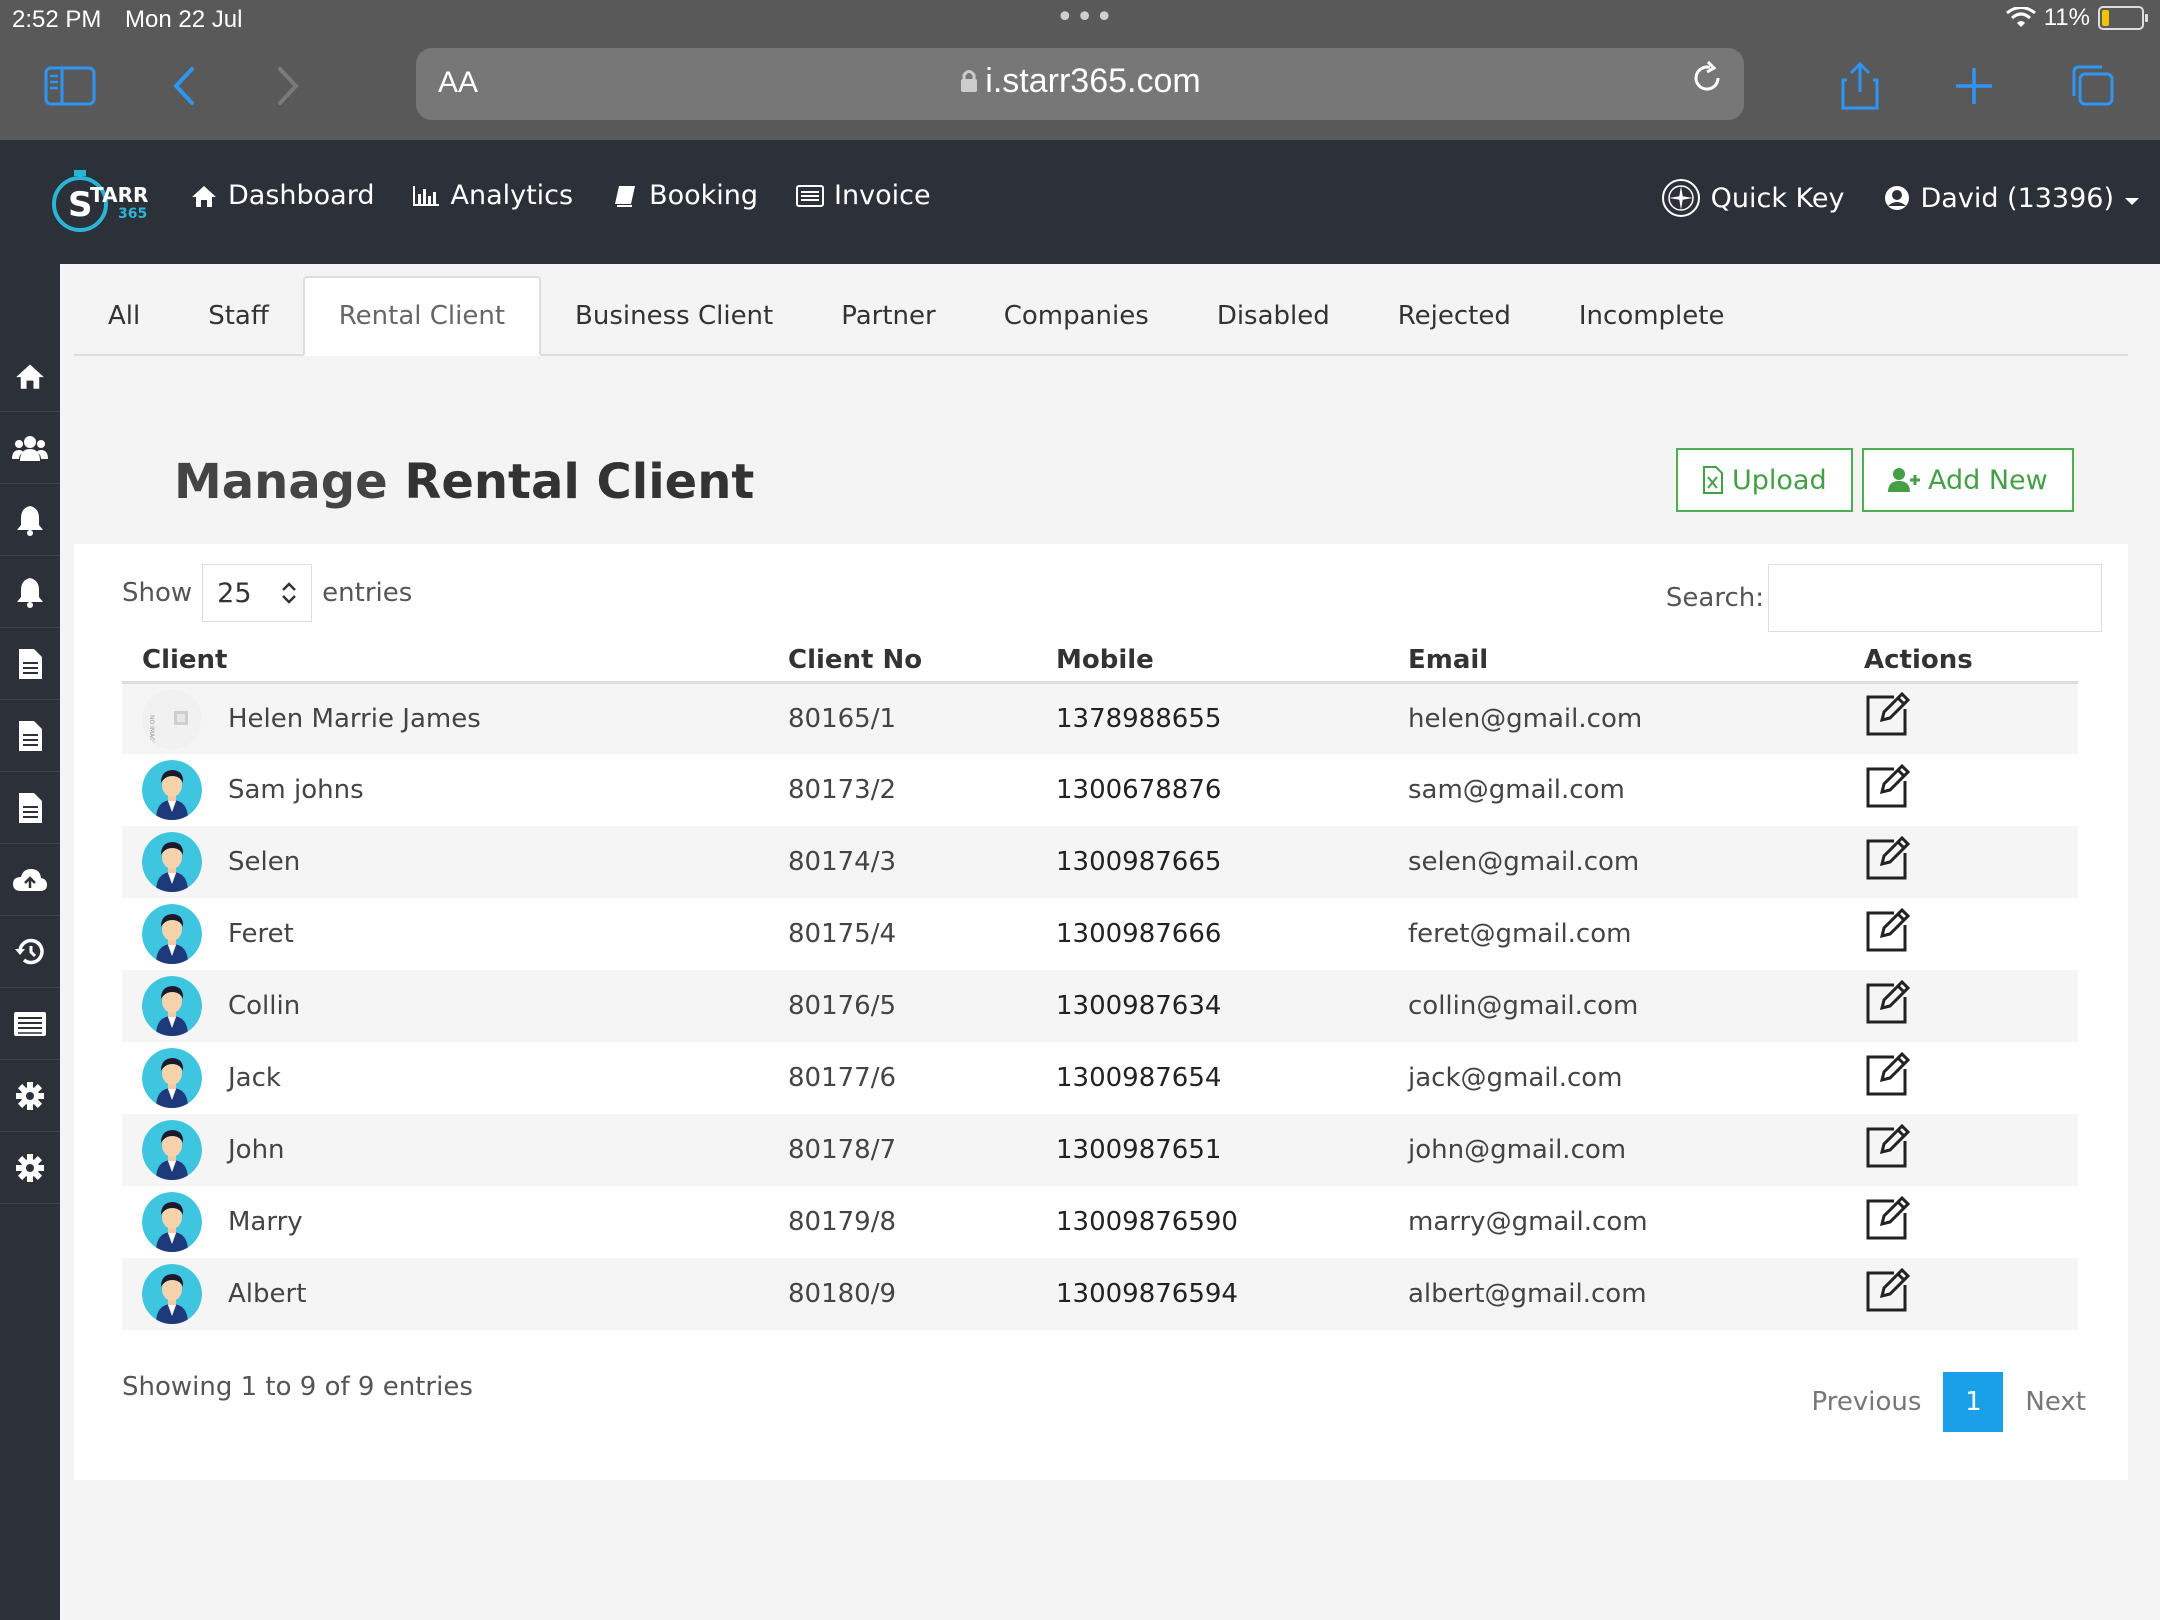 The image size is (2160, 1620). What do you see at coordinates (1777, 198) in the screenshot?
I see `quick-key-label: Quick Key` at bounding box center [1777, 198].